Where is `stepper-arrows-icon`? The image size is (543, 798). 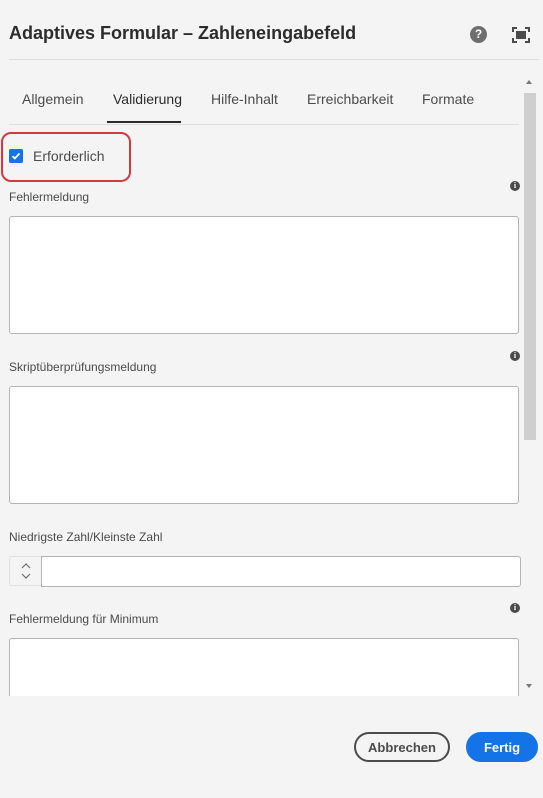
stepper-arrows-icon is located at coordinates (25, 571).